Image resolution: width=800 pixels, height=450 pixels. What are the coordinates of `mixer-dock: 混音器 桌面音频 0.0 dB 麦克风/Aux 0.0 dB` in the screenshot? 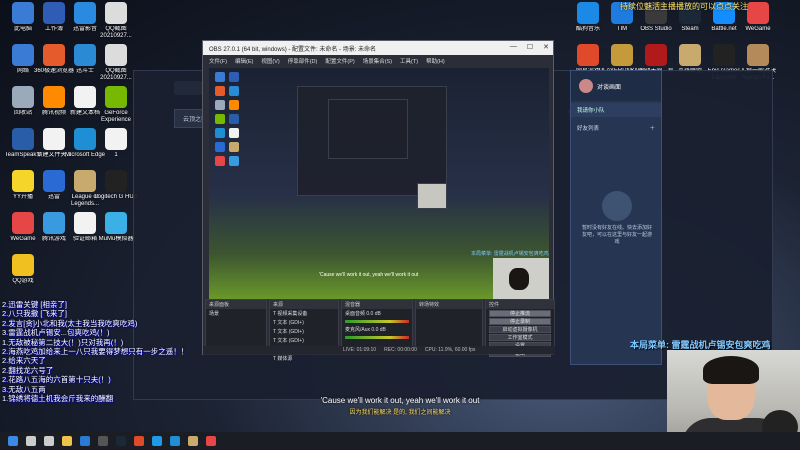 It's located at (377, 325).